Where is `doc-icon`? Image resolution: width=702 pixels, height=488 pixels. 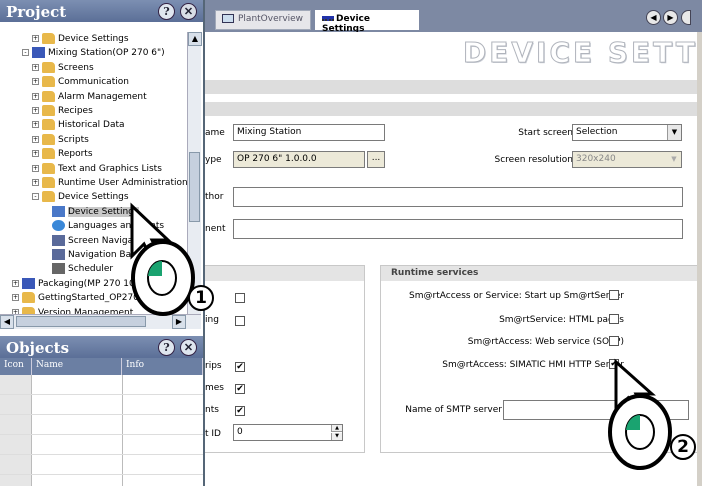
doc-icon is located at coordinates (58, 211).